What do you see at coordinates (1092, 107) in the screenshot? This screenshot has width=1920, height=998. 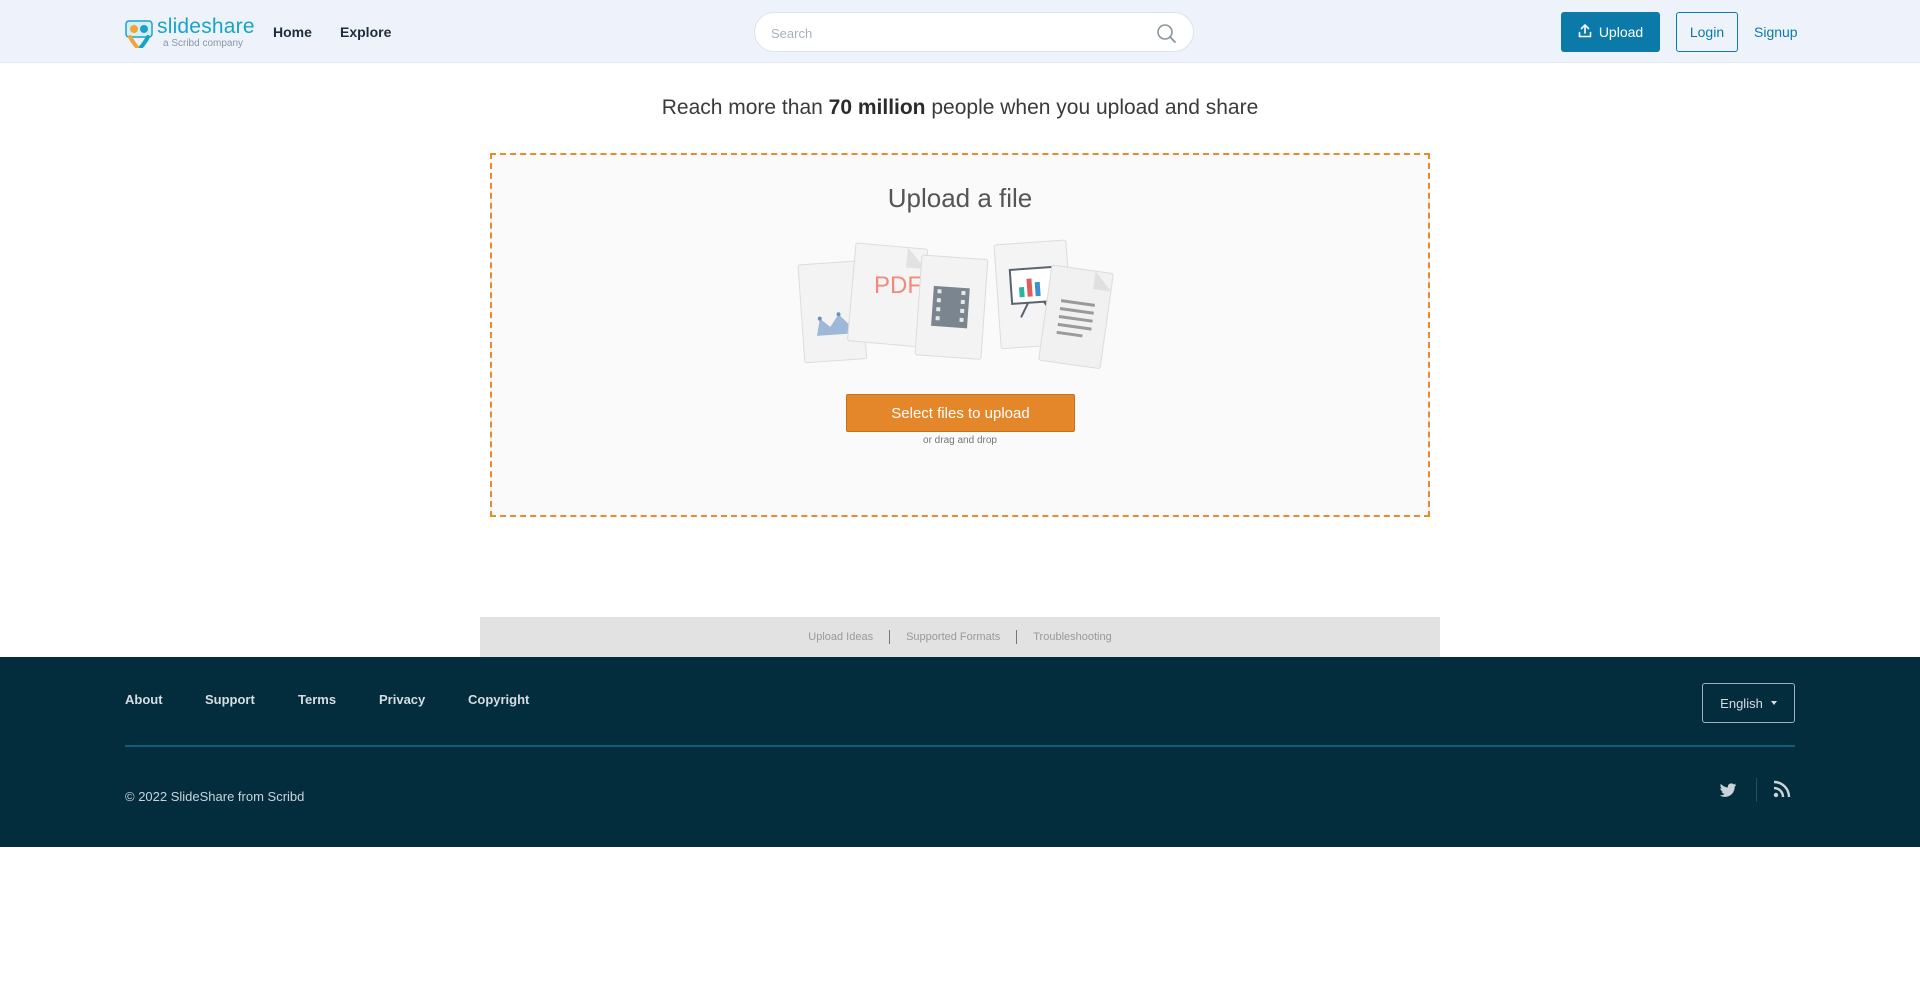 I see `headline-suffix: people when you upload and share` at bounding box center [1092, 107].